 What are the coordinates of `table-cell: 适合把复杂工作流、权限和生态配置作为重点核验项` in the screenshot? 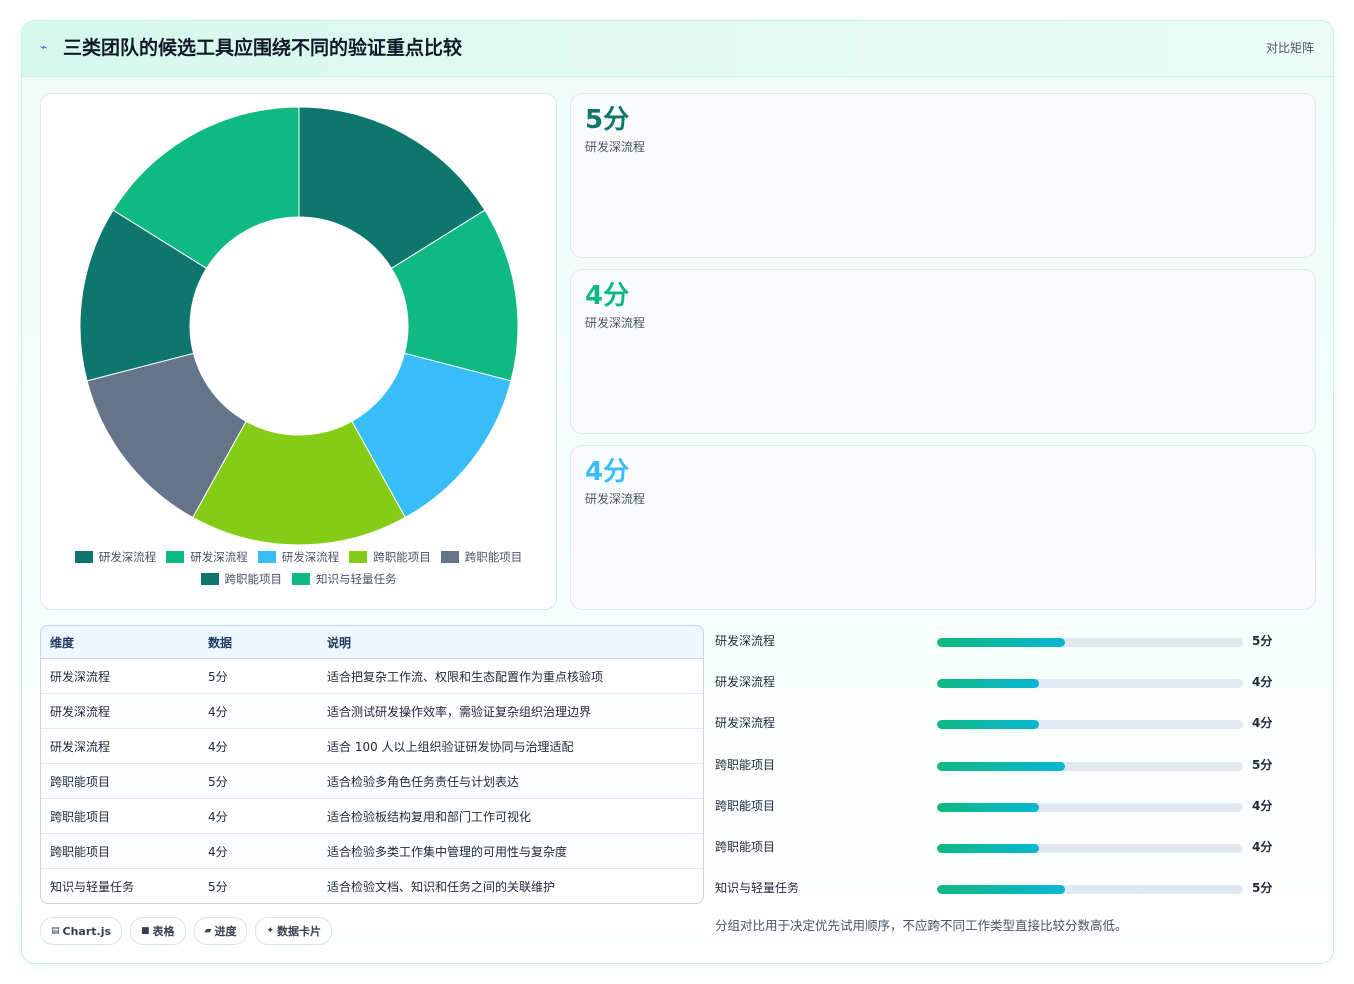 It's located at (510, 676).